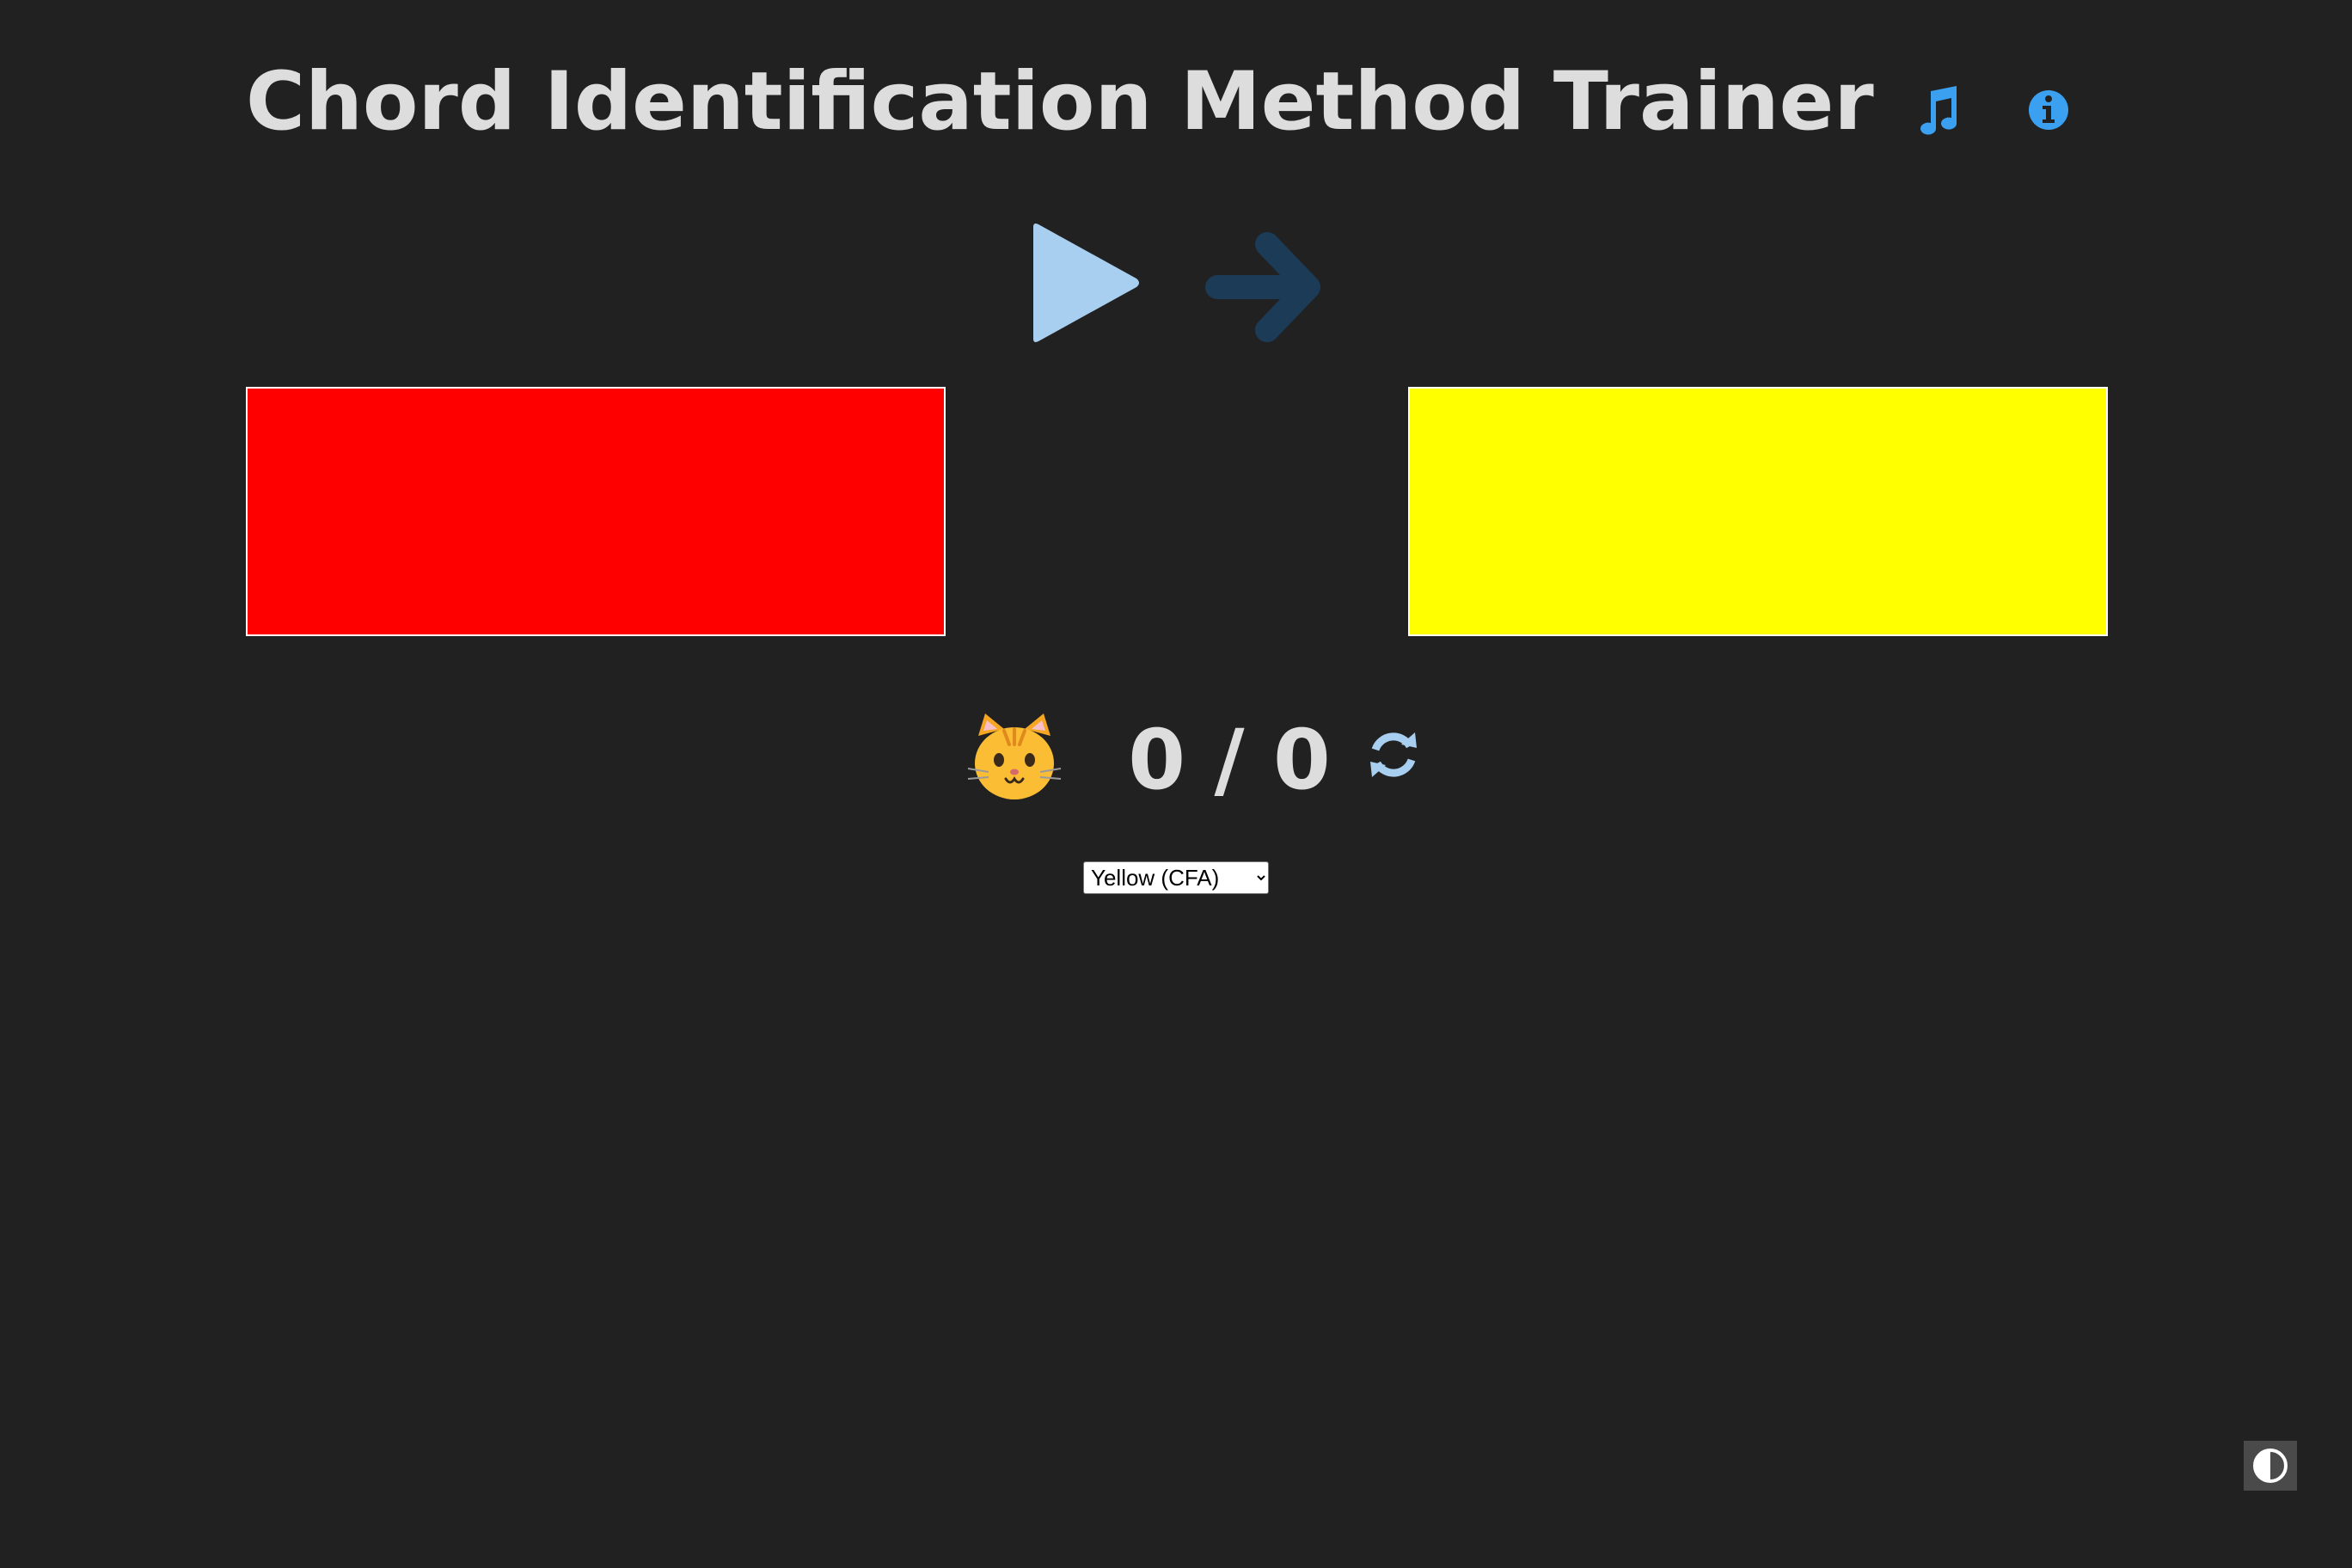 Image resolution: width=2352 pixels, height=1568 pixels. What do you see at coordinates (1176, 877) in the screenshot?
I see `color-scheme-select: Yellow (CFA)` at bounding box center [1176, 877].